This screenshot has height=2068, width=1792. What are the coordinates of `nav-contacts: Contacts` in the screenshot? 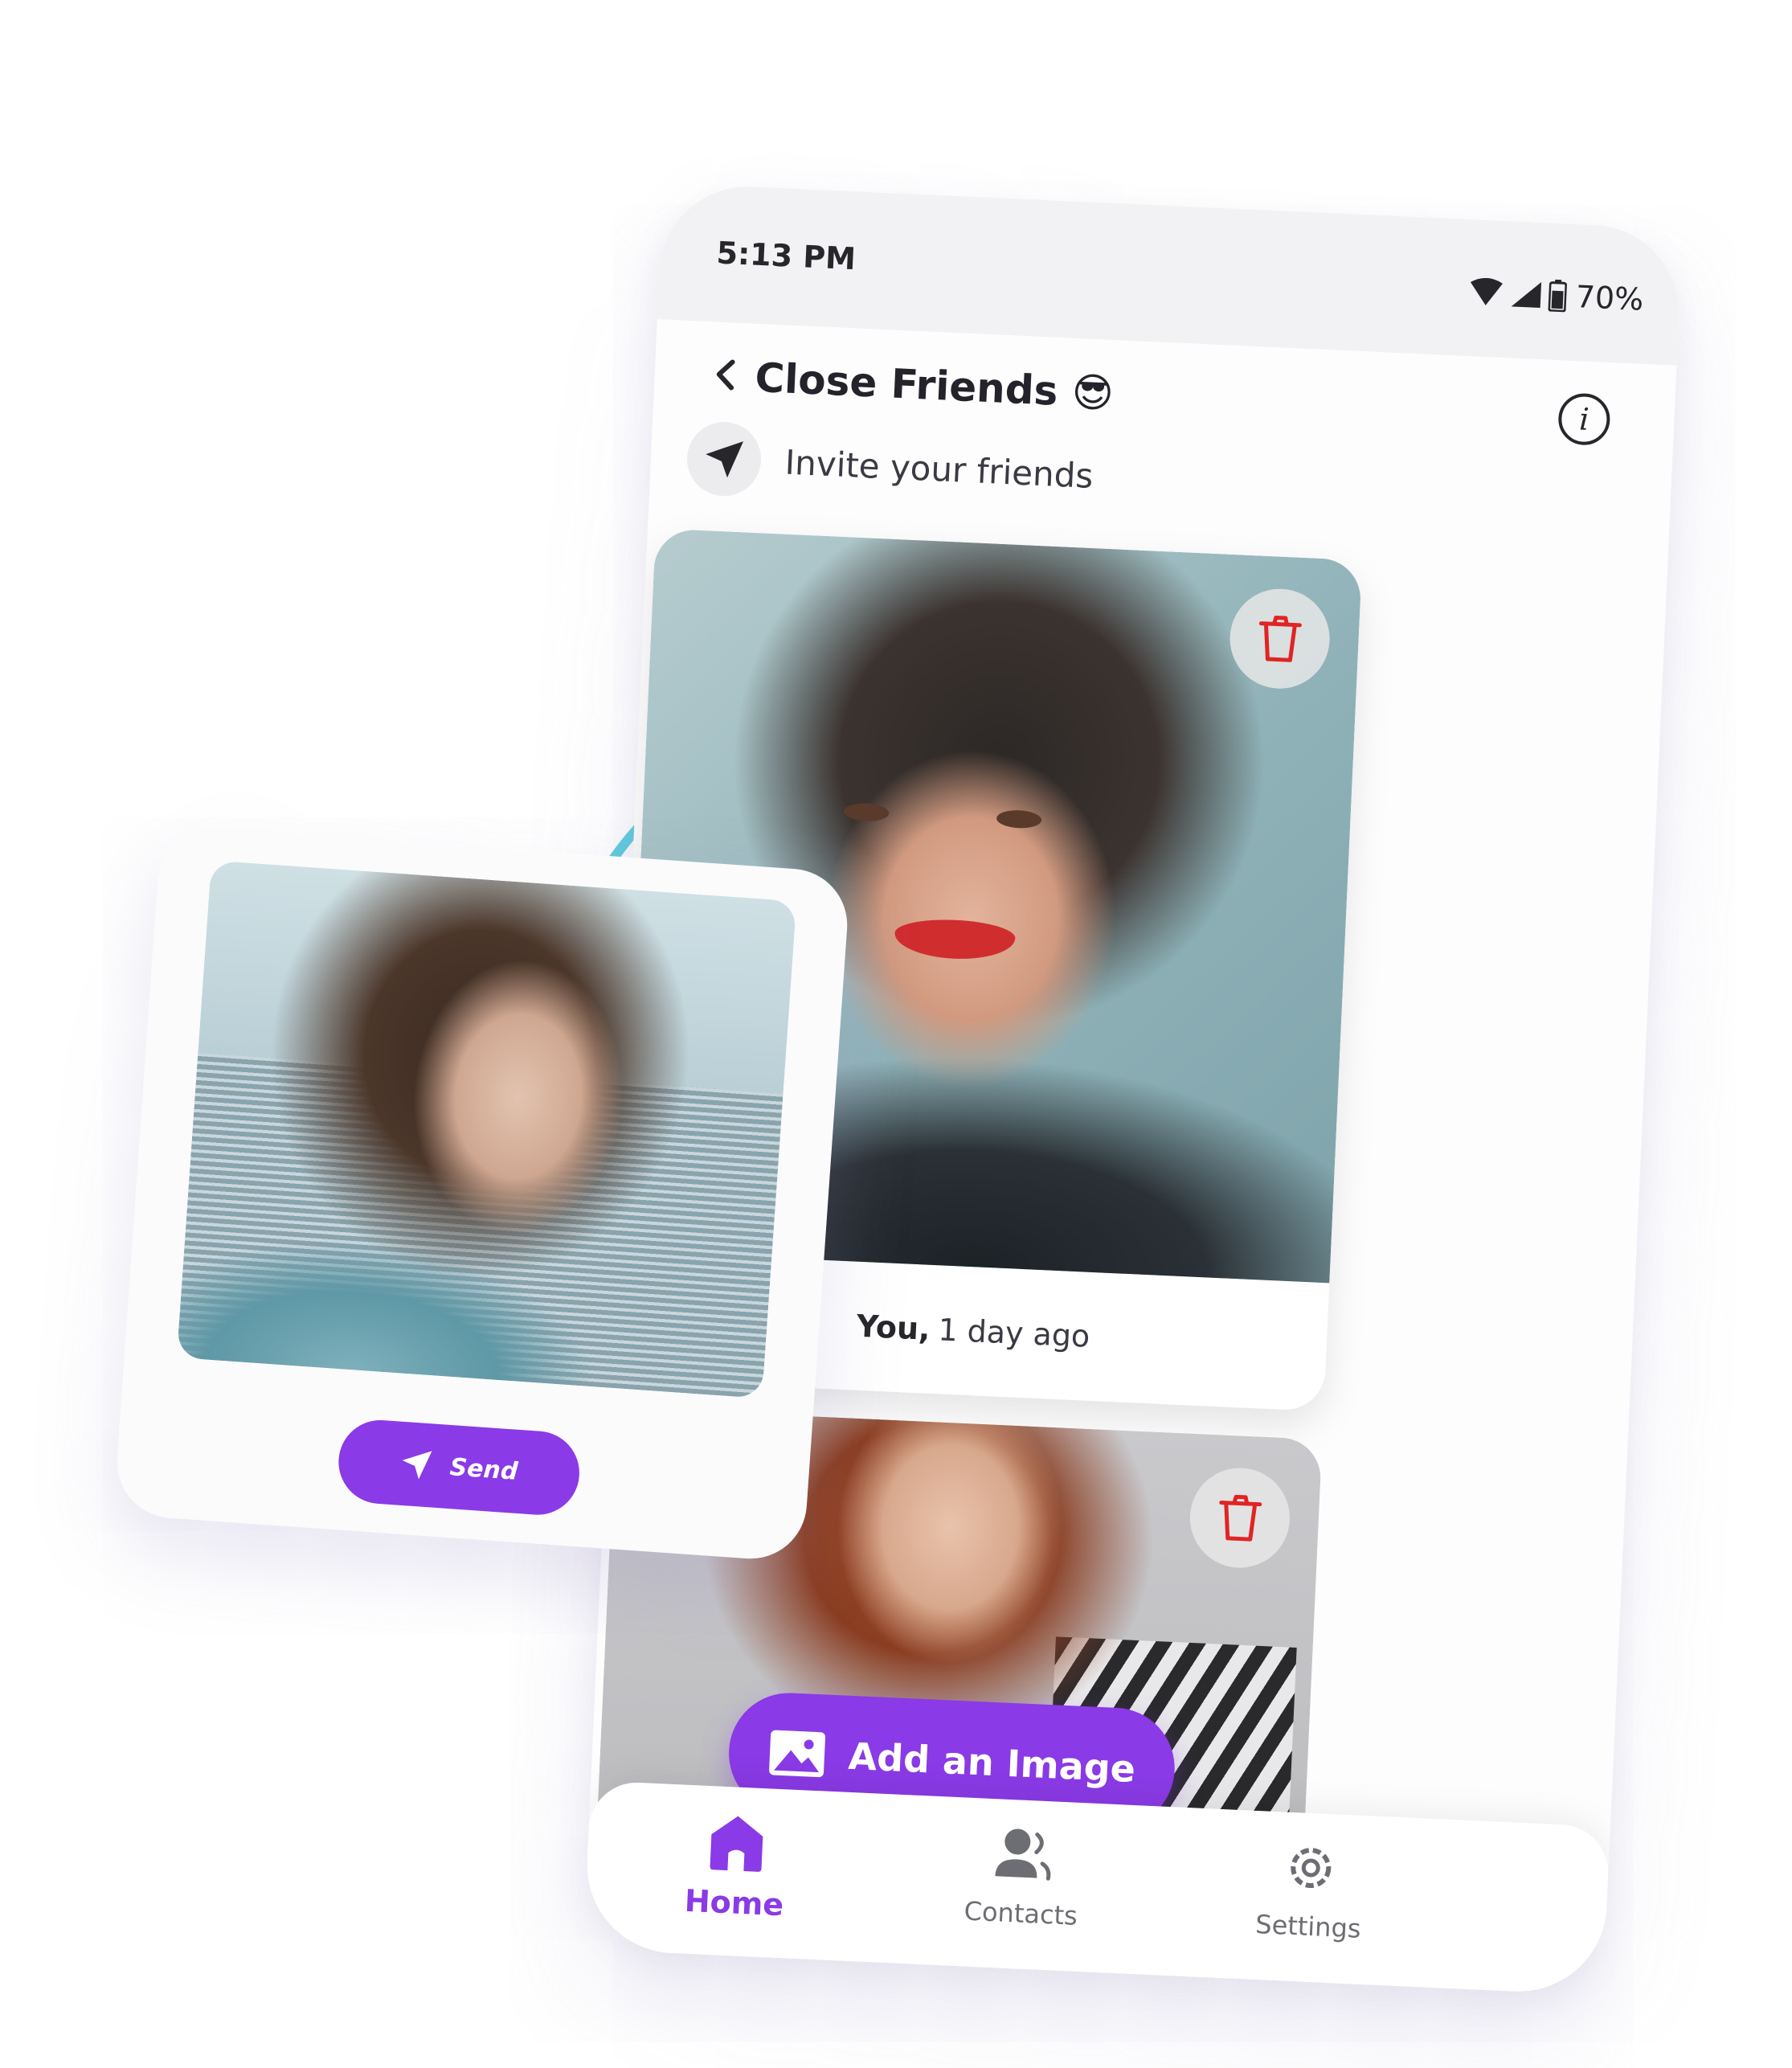 It's located at (1023, 1876).